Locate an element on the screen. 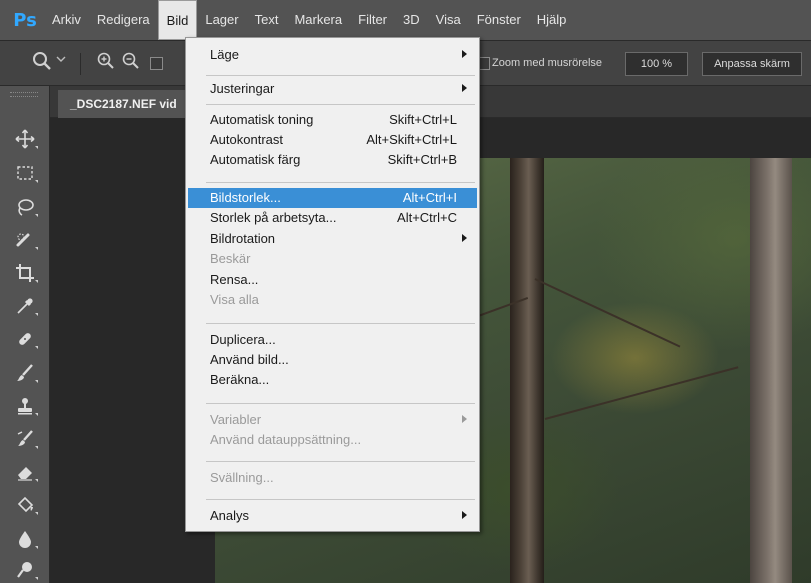 The image size is (811, 583). menu-item-variabler: Variabler is located at coordinates (332, 420).